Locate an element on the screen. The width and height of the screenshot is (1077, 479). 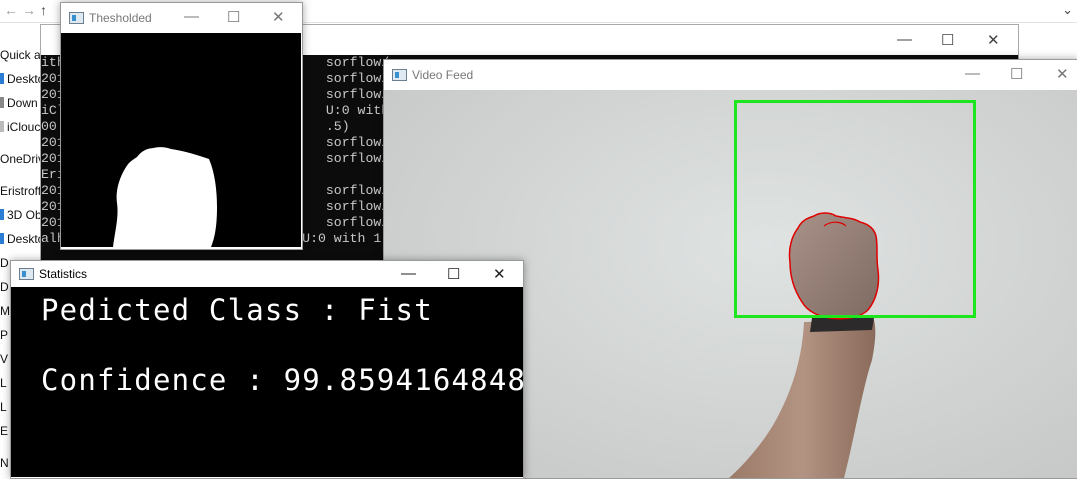
nav-item-downloads: Down is located at coordinates (19, 103).